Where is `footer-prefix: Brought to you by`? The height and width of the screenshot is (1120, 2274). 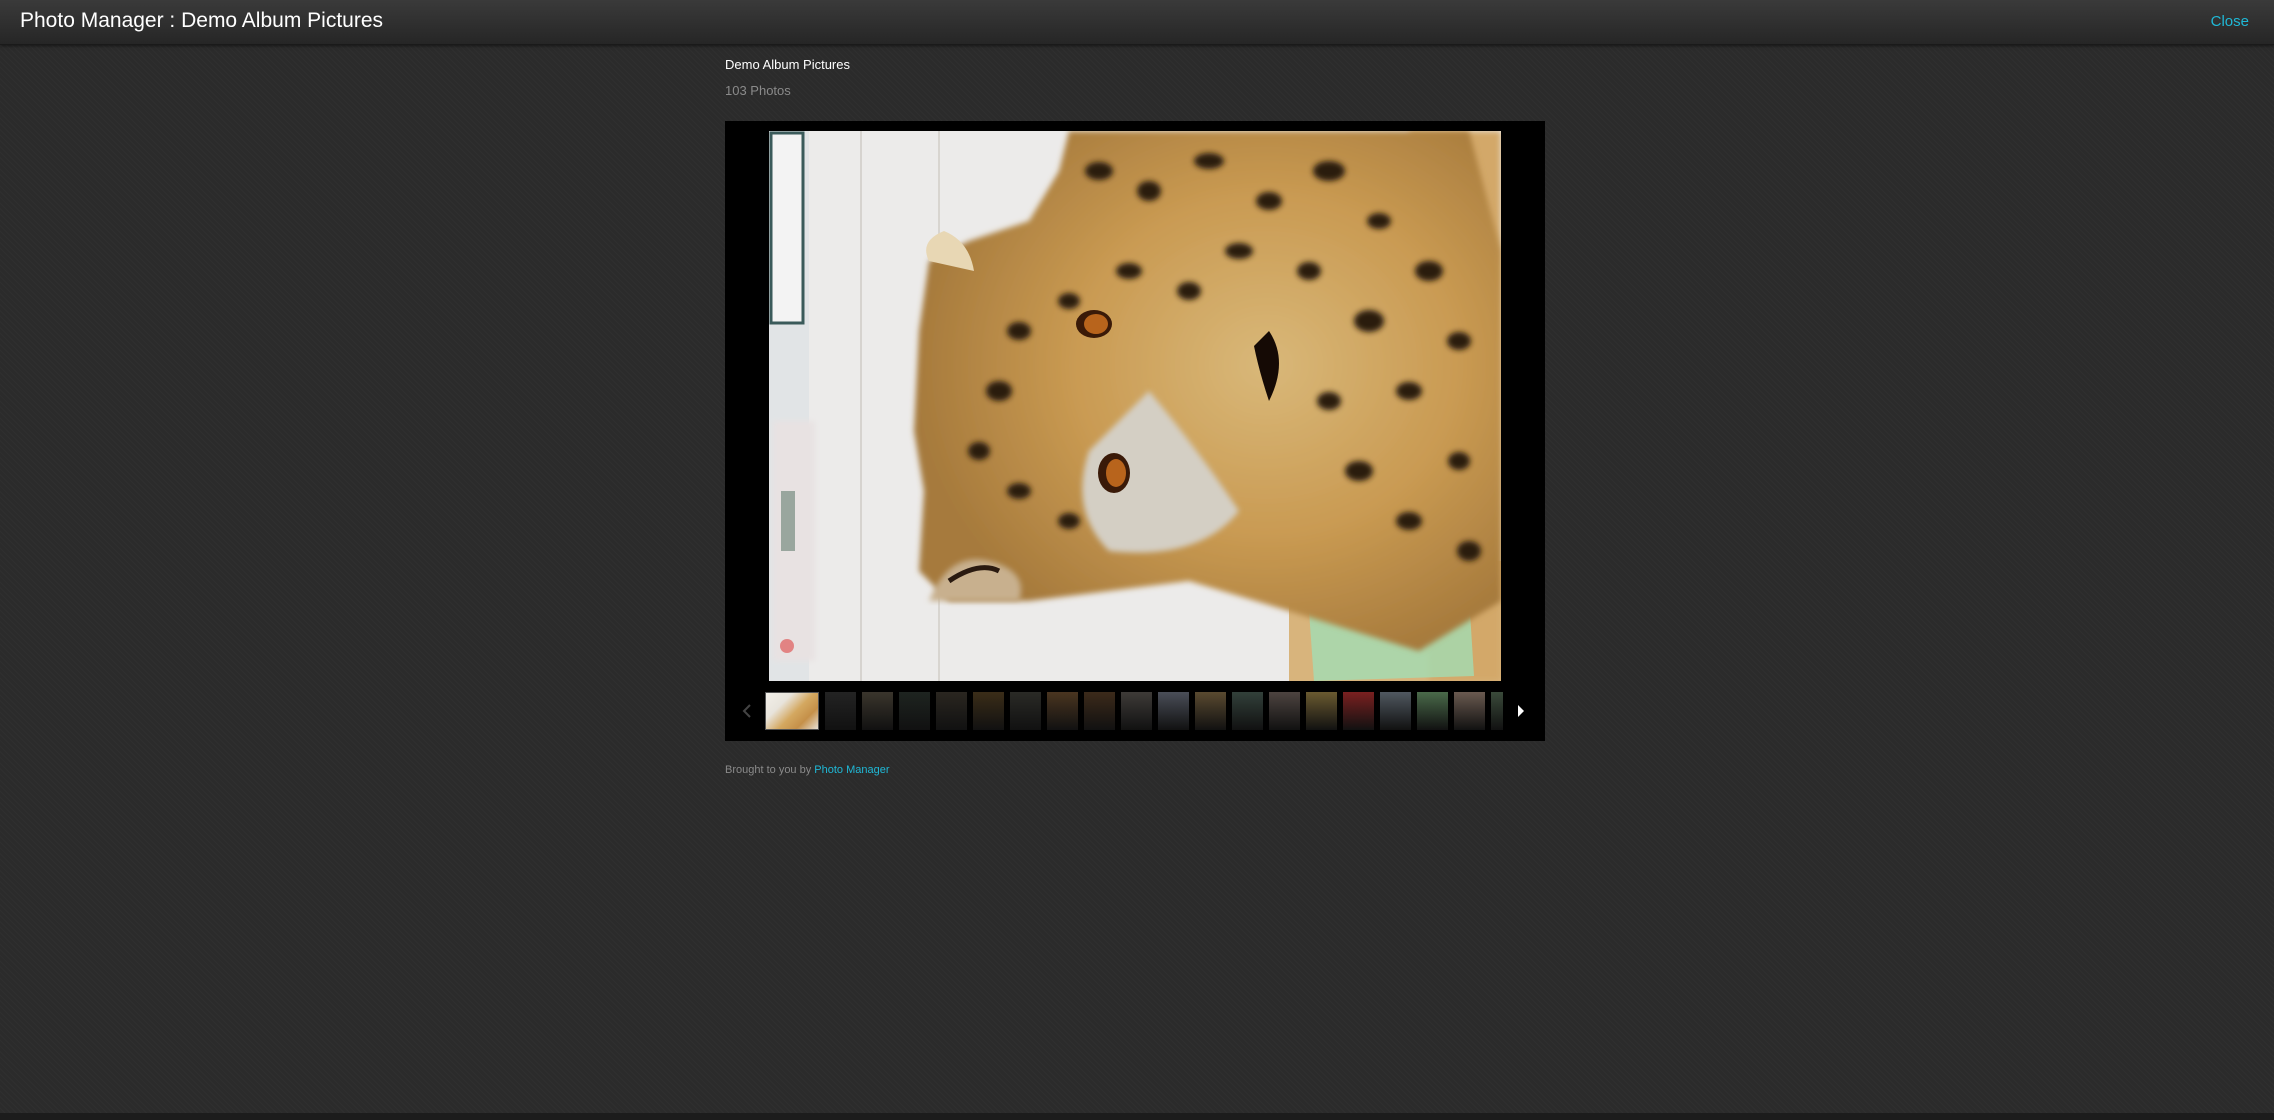 footer-prefix: Brought to you by is located at coordinates (768, 770).